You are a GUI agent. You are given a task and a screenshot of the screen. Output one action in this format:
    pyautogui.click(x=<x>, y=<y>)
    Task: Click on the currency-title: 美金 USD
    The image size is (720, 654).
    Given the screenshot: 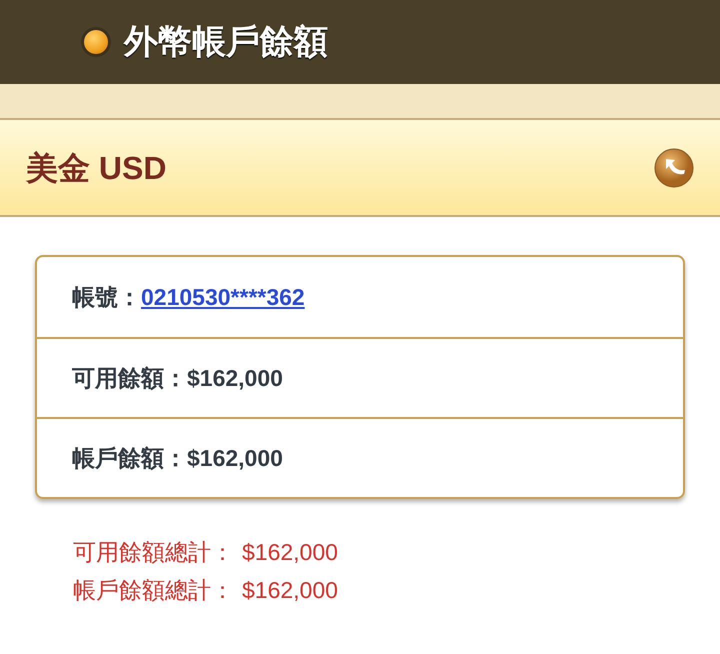 What is the action you would take?
    pyautogui.click(x=96, y=168)
    